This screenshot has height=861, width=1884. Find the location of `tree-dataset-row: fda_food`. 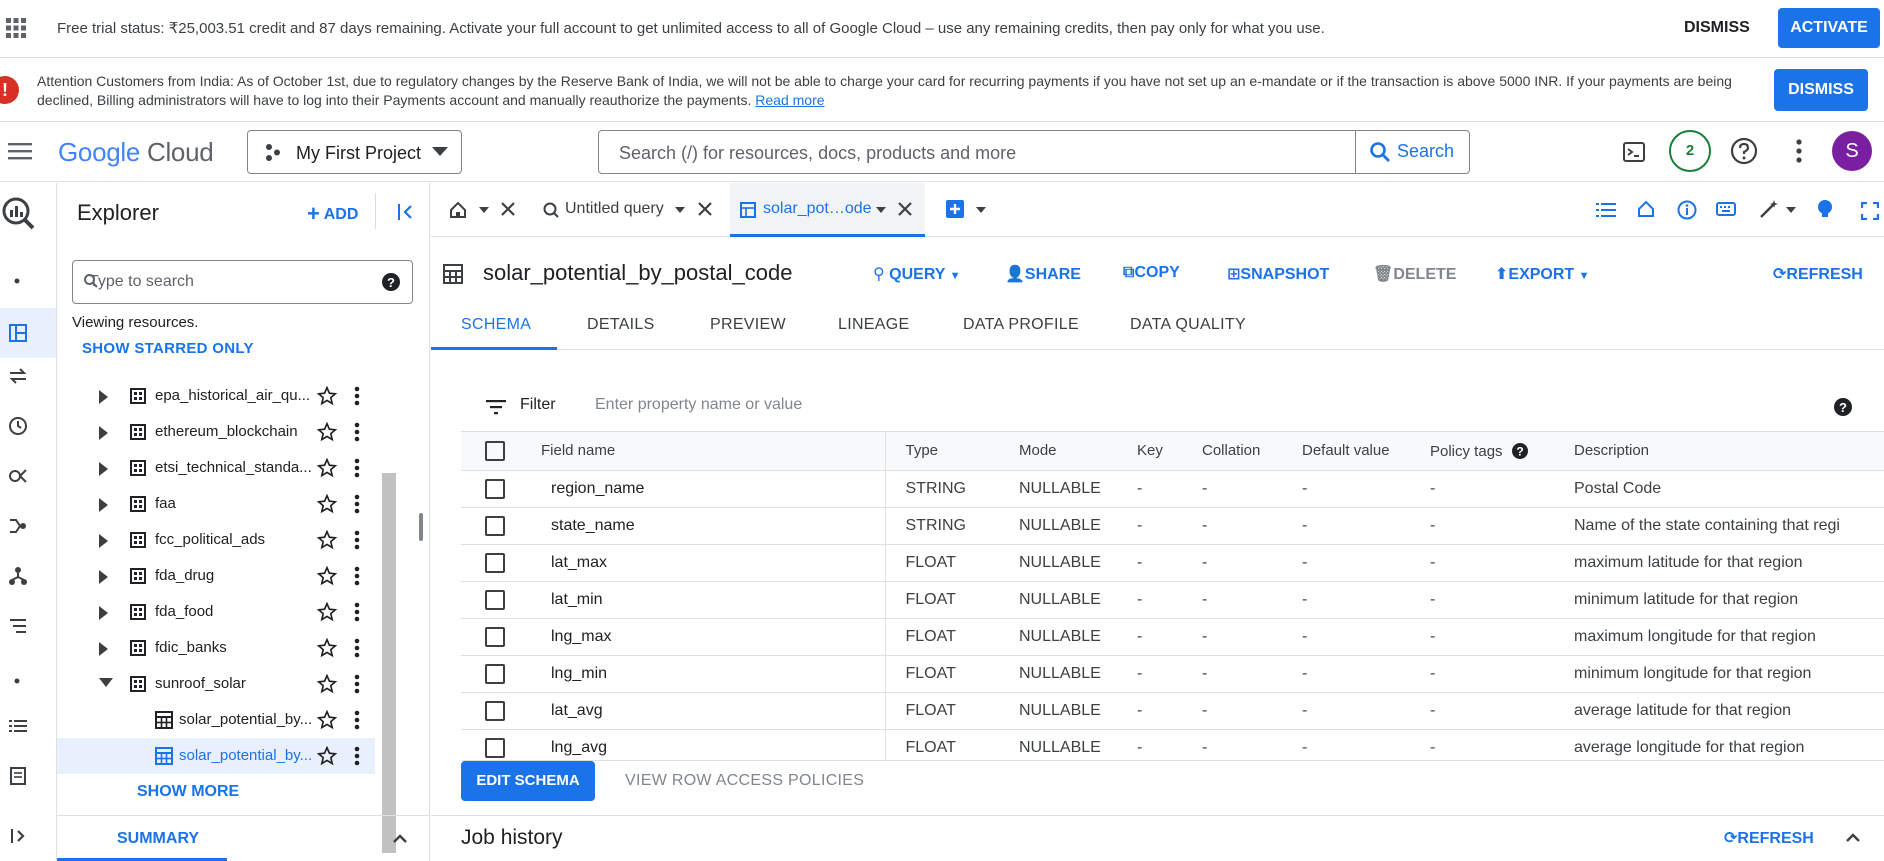

tree-dataset-row: fda_food is located at coordinates (216, 612).